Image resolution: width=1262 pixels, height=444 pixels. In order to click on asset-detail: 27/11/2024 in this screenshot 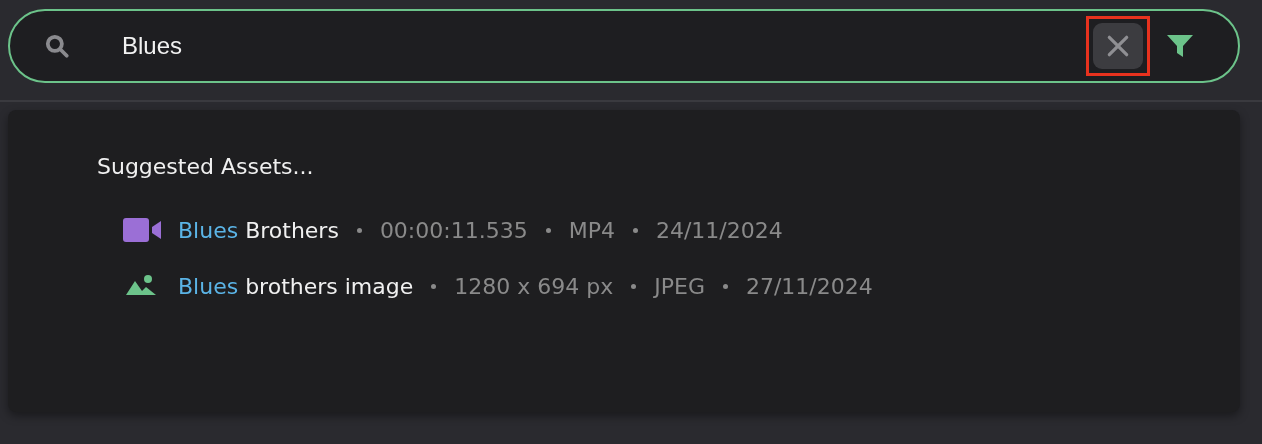, I will do `click(809, 286)`.